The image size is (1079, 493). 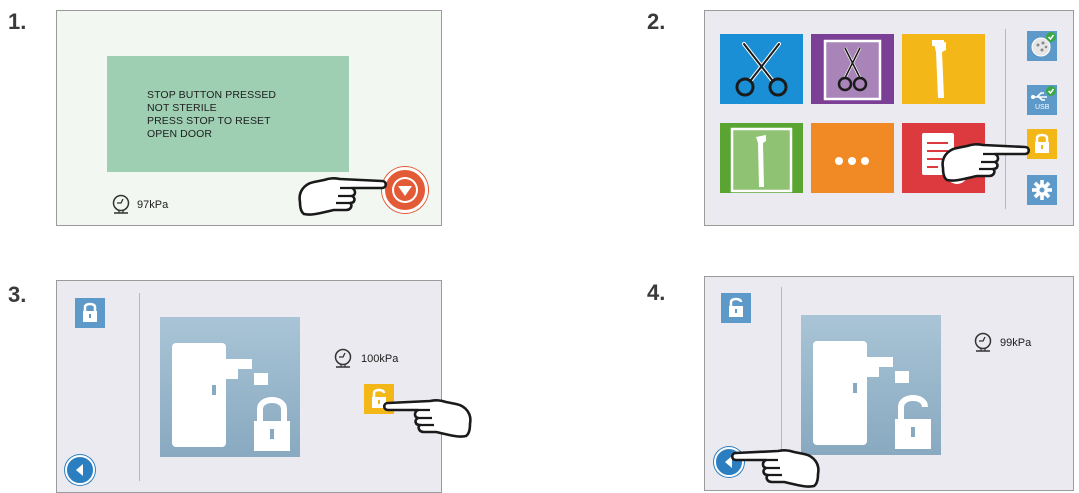 What do you see at coordinates (231, 397) in the screenshot?
I see `door-locked-icon` at bounding box center [231, 397].